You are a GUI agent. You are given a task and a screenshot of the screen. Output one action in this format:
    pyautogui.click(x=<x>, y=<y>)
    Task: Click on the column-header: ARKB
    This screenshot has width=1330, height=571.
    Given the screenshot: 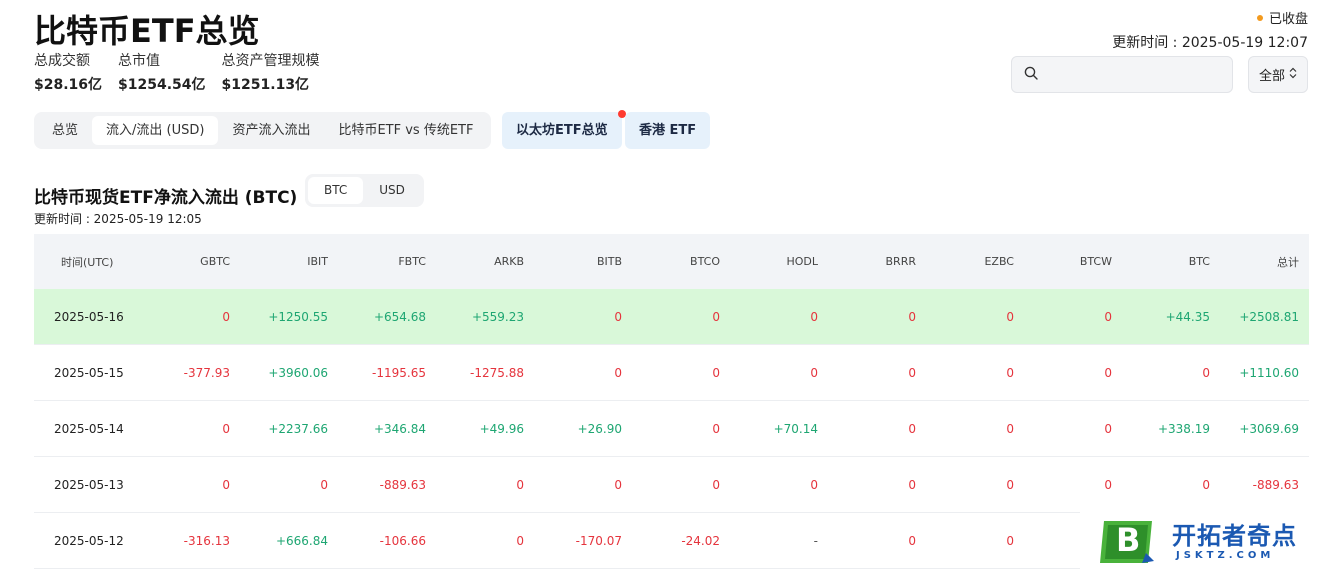 What is the action you would take?
    pyautogui.click(x=475, y=261)
    